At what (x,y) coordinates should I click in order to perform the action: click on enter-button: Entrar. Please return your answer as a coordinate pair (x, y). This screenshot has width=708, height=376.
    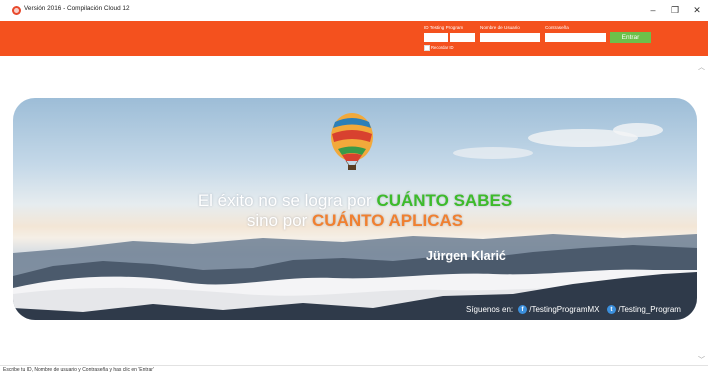
    Looking at the image, I should click on (630, 37).